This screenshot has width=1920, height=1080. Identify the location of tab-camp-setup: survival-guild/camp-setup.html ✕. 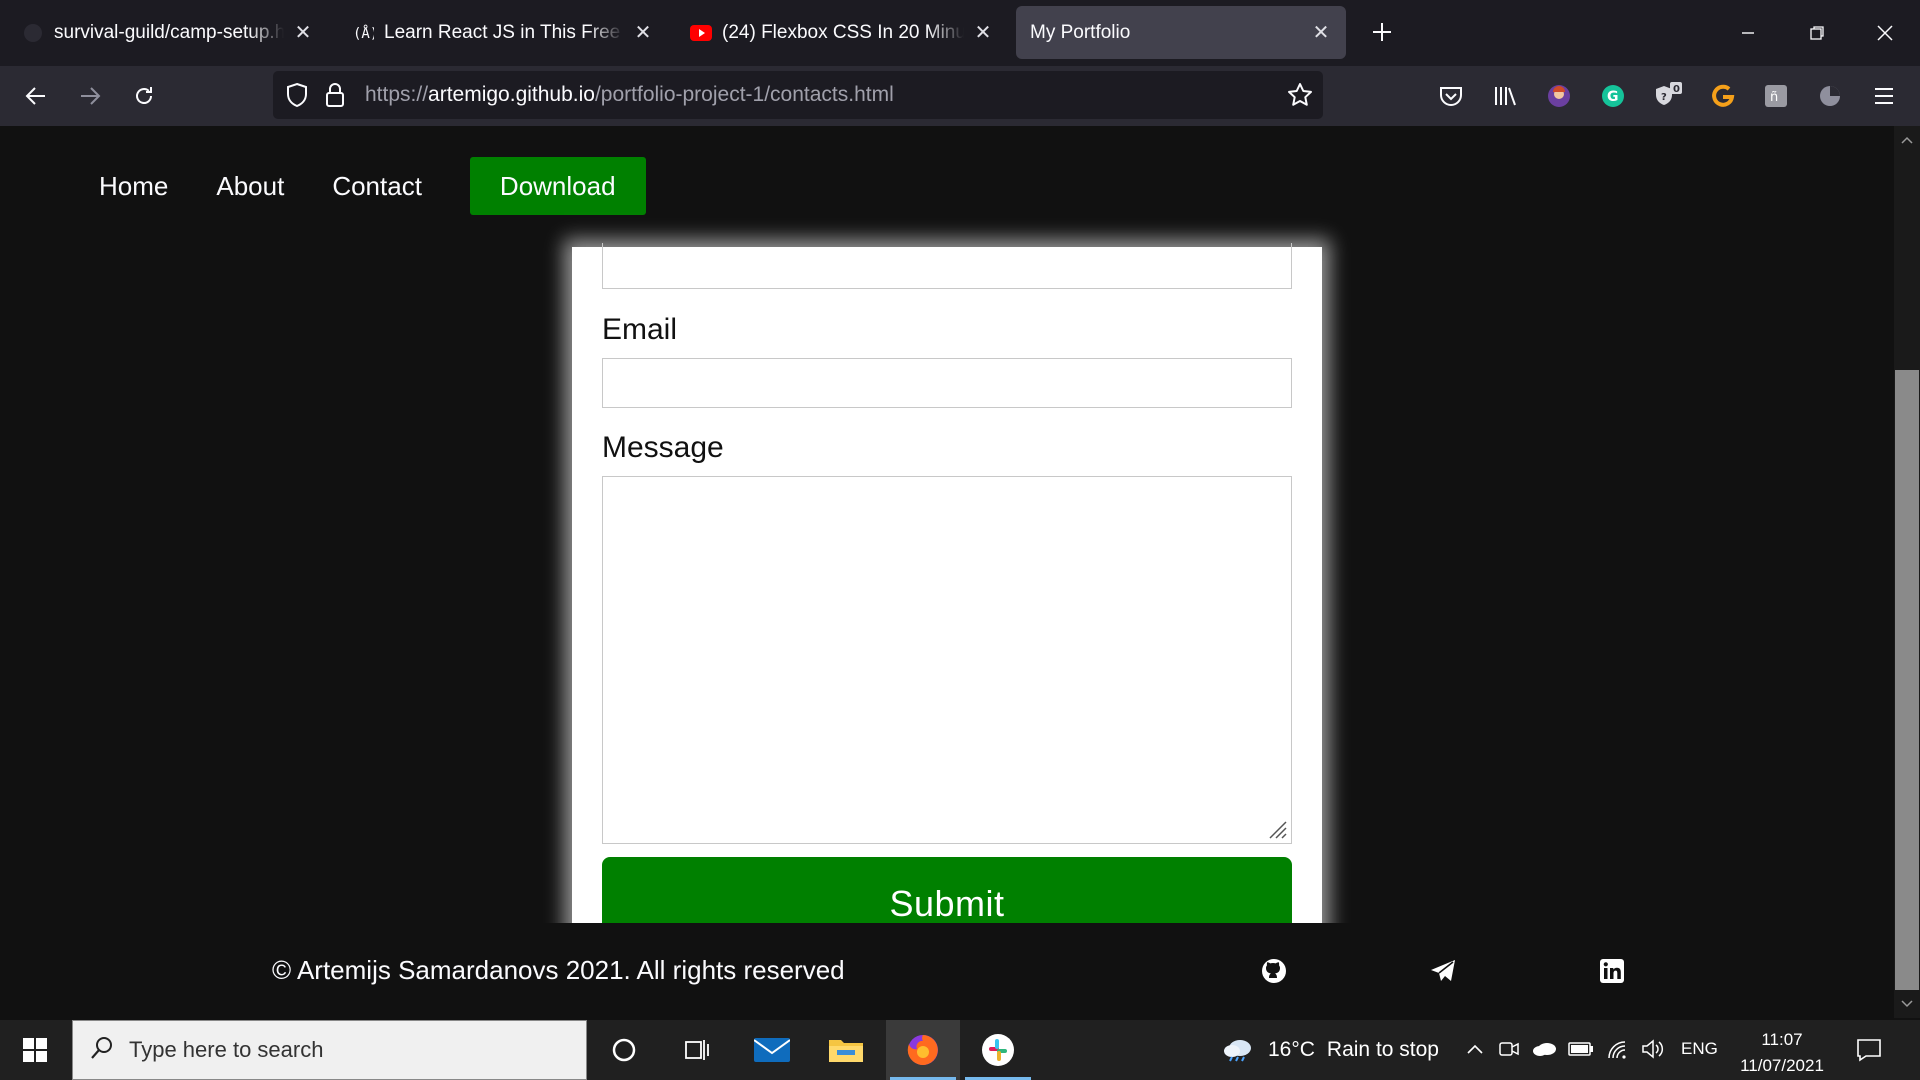
(168, 32).